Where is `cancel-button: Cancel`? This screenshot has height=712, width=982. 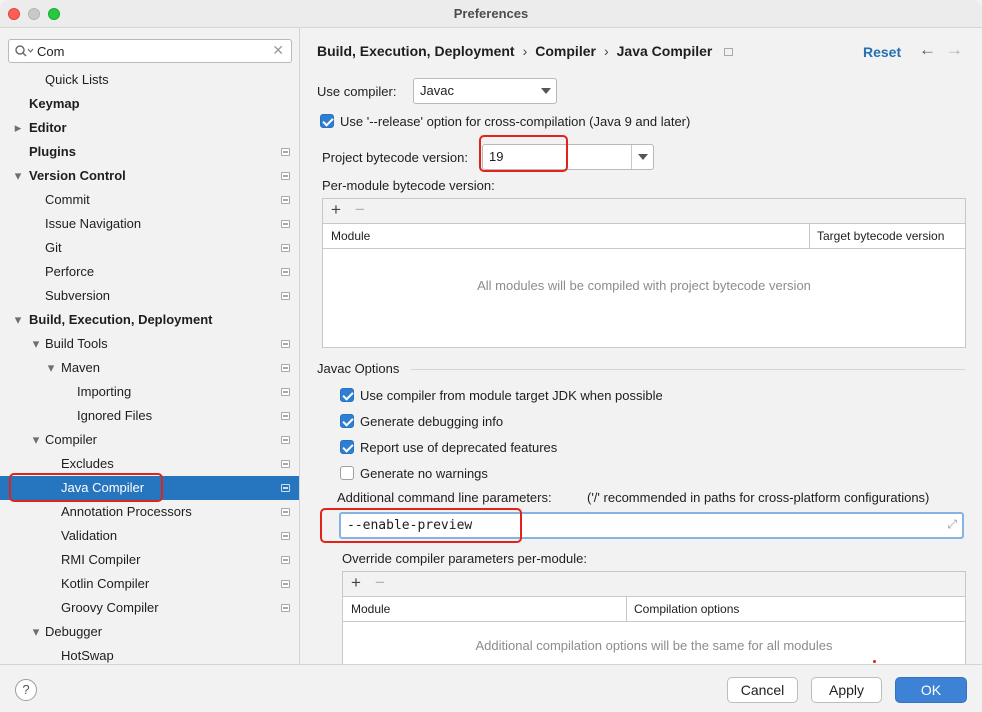 cancel-button: Cancel is located at coordinates (762, 690).